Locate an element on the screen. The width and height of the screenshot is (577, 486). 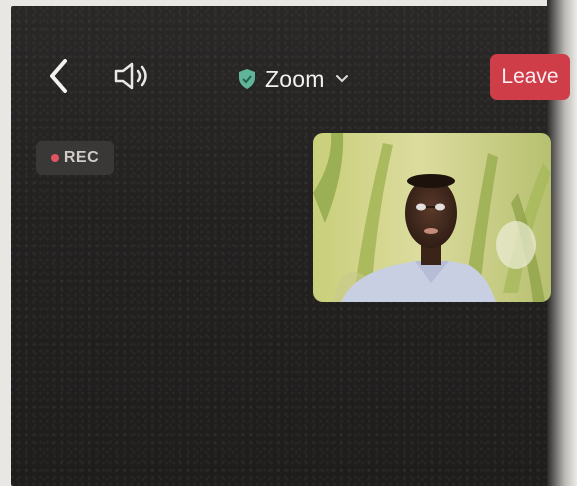
recording-badge: REC is located at coordinates (75, 158).